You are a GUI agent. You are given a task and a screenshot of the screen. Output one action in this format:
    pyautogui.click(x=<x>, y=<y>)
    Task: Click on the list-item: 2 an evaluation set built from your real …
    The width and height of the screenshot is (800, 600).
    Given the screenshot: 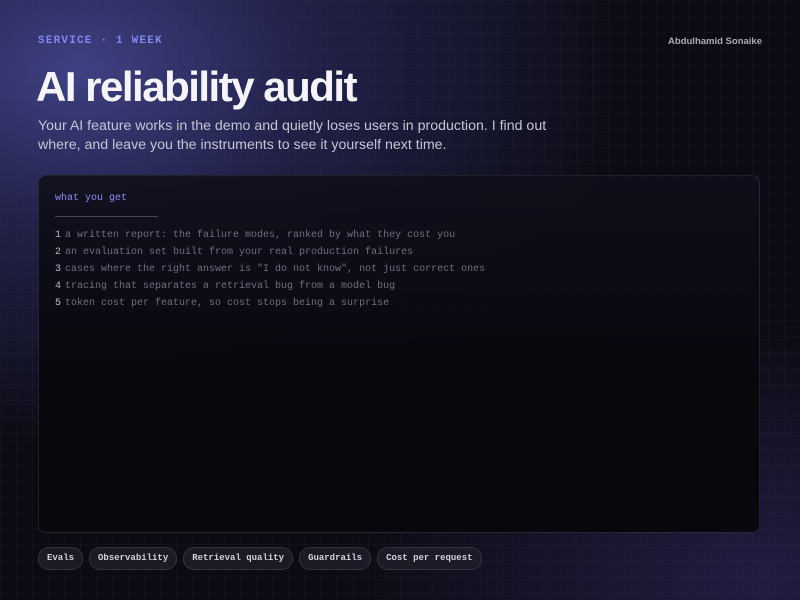 What is the action you would take?
    pyautogui.click(x=399, y=252)
    